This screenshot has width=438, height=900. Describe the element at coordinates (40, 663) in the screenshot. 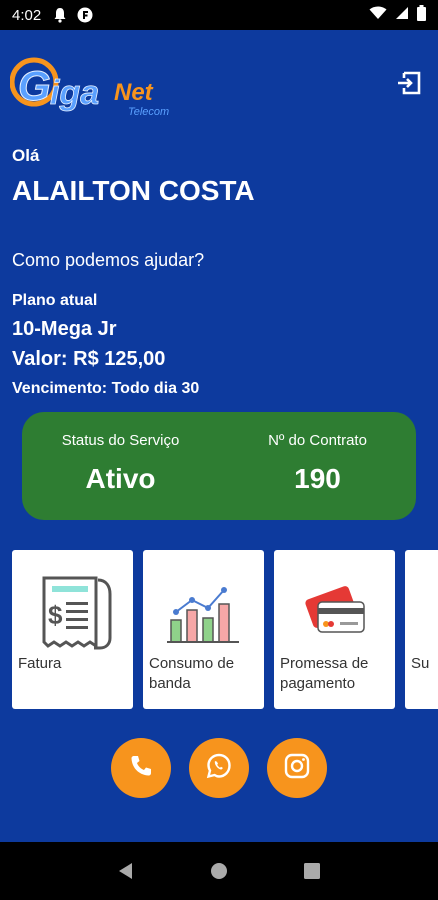

I see `tile-label: Fatura` at that location.